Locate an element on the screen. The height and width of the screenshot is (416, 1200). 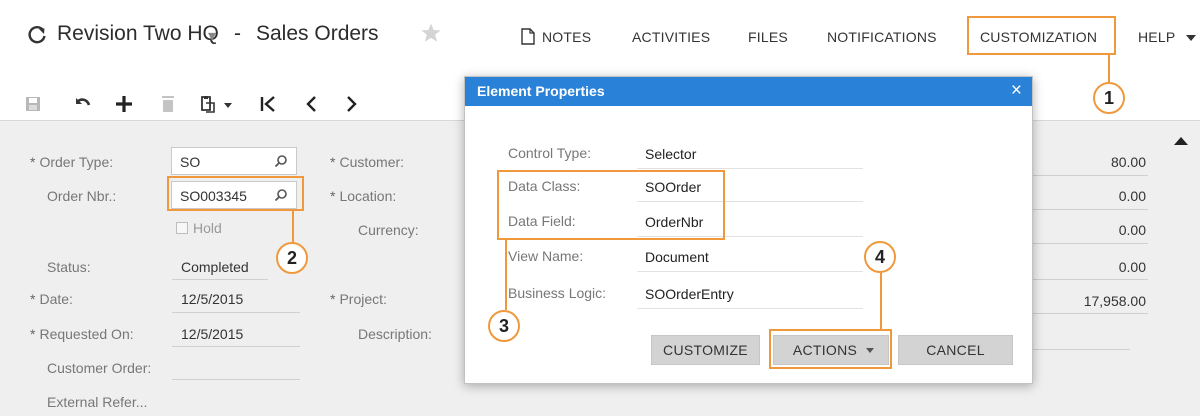
customer-order-label: Customer Order: is located at coordinates (99, 368).